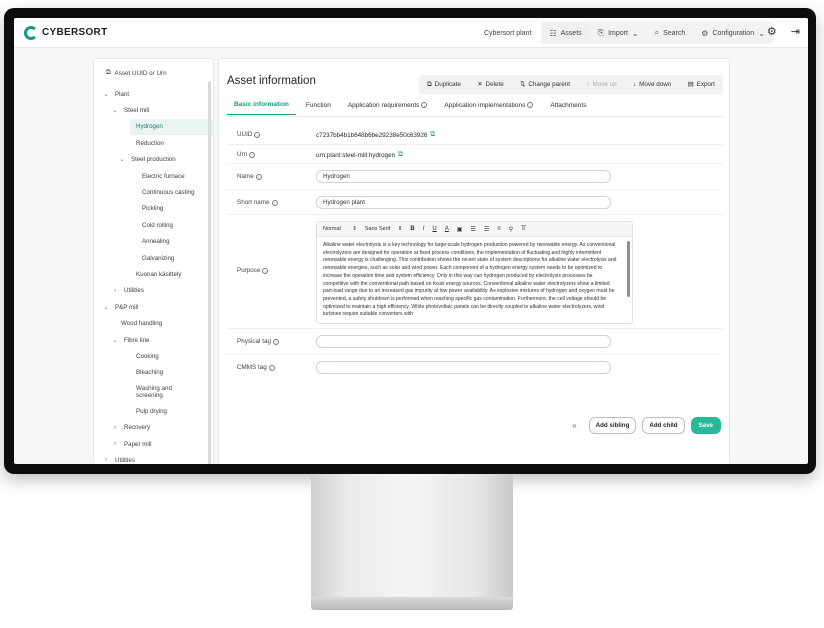  What do you see at coordinates (460, 229) in the screenshot?
I see `highlight-icon: ▣` at bounding box center [460, 229].